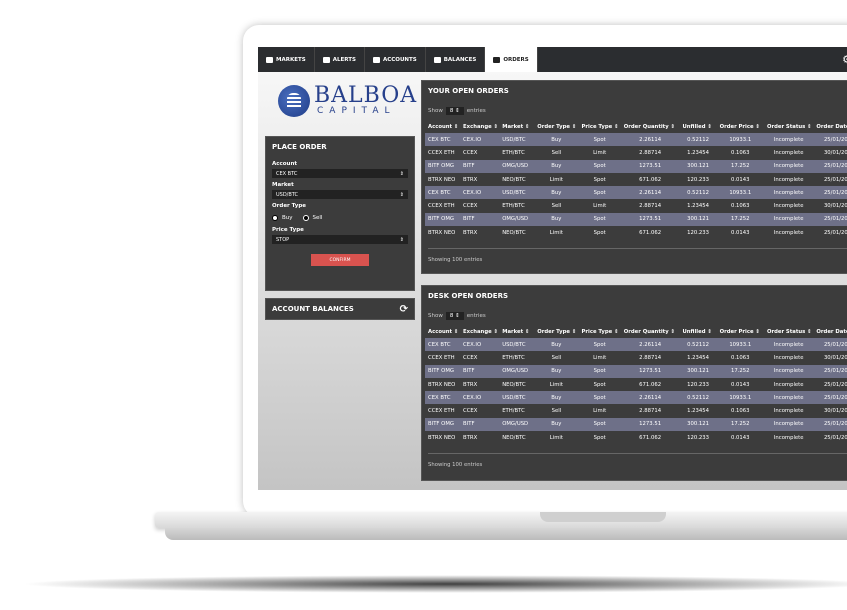  Describe the element at coordinates (468, 296) in the screenshot. I see `panel-title: DESK OPEN ORDERS` at that location.